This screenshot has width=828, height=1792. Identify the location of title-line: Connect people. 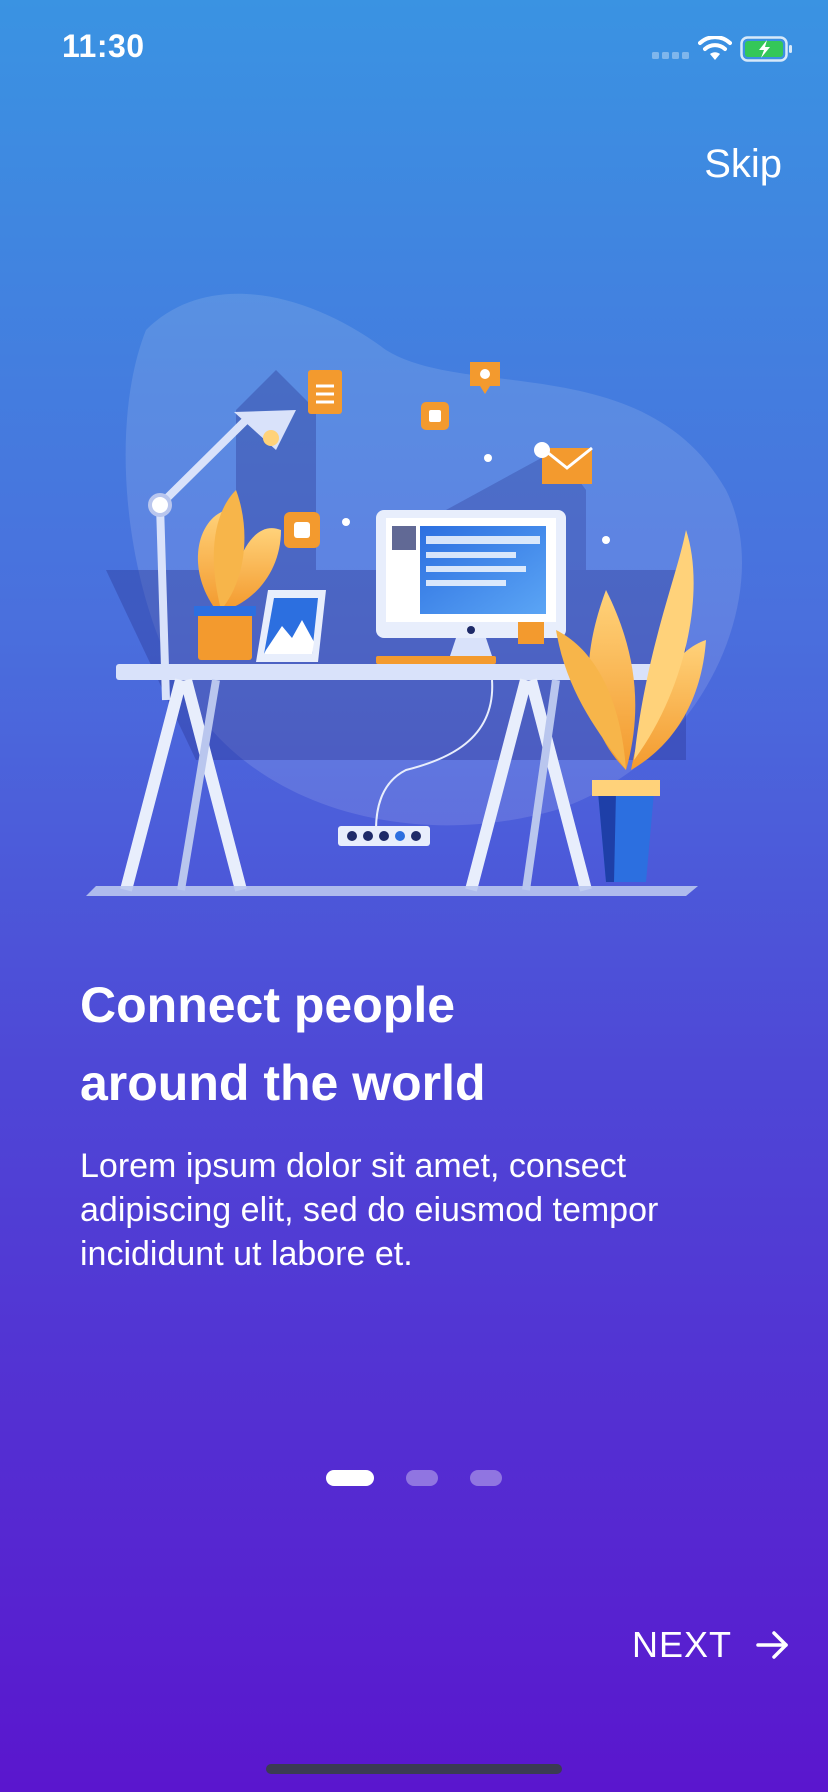
(268, 1005).